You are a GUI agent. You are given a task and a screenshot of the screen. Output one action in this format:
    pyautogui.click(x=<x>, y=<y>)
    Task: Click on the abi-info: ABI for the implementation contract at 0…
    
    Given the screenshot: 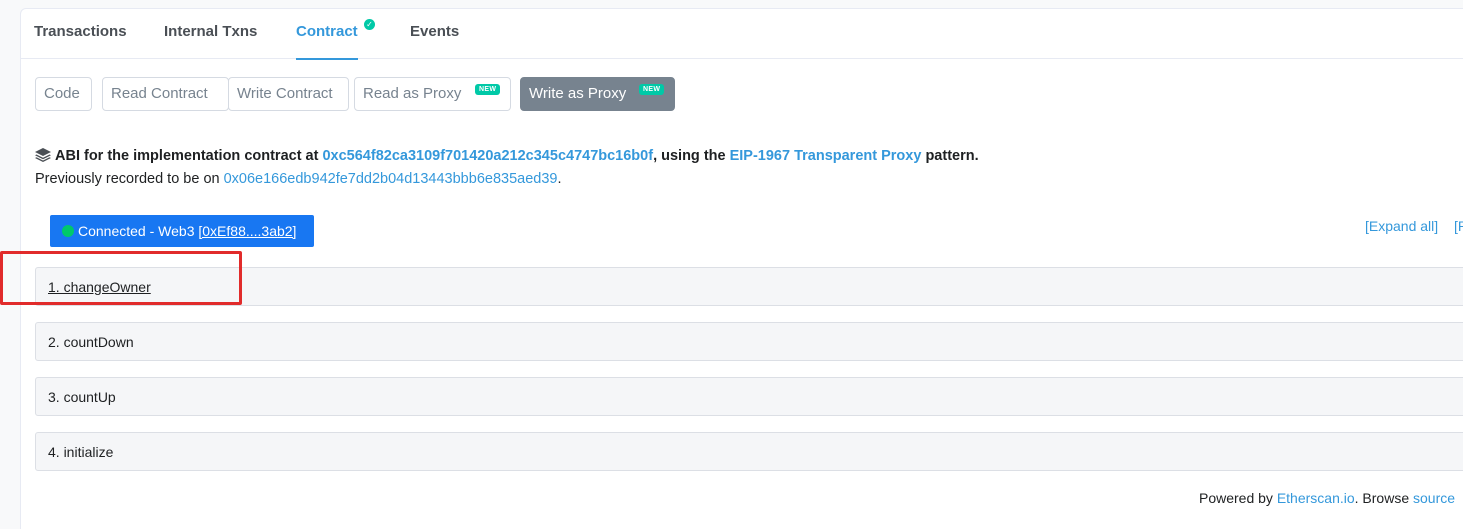 What is the action you would take?
    pyautogui.click(x=507, y=156)
    